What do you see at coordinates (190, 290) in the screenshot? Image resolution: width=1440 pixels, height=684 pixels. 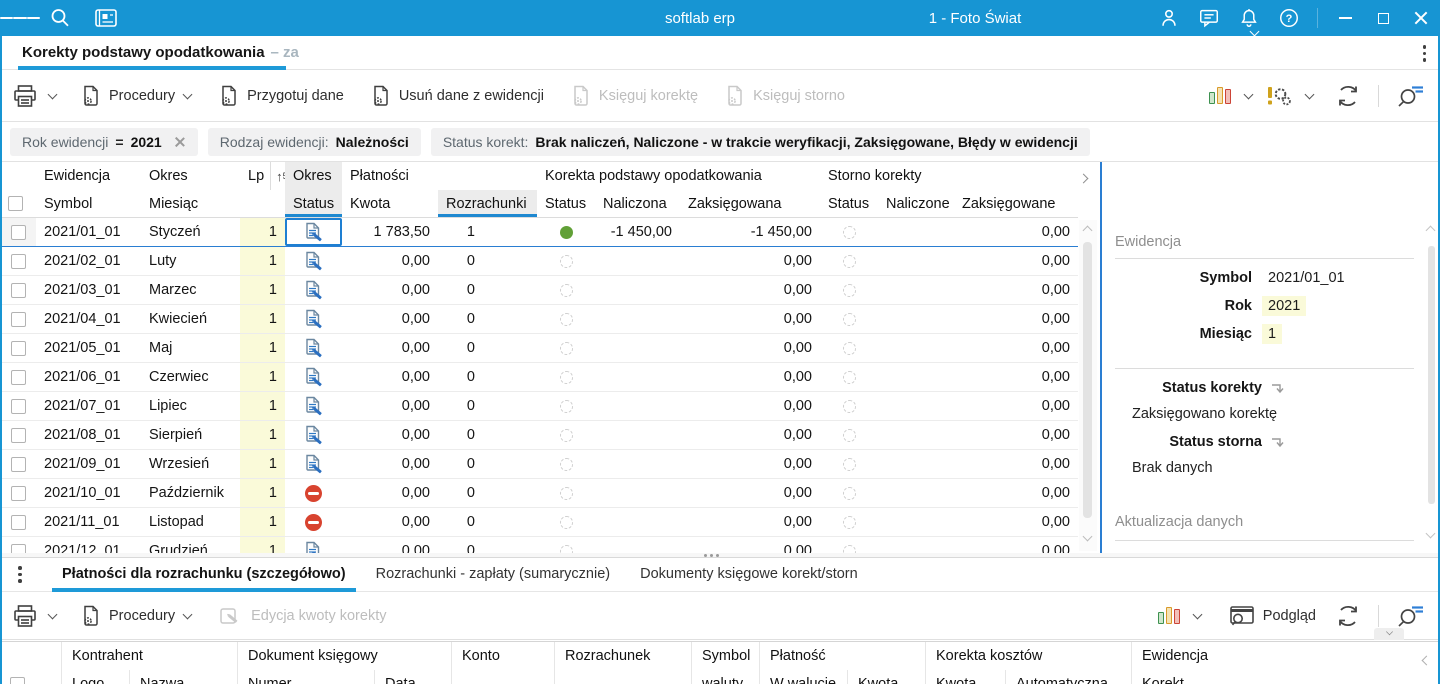 I see `cell-month: Marzec` at bounding box center [190, 290].